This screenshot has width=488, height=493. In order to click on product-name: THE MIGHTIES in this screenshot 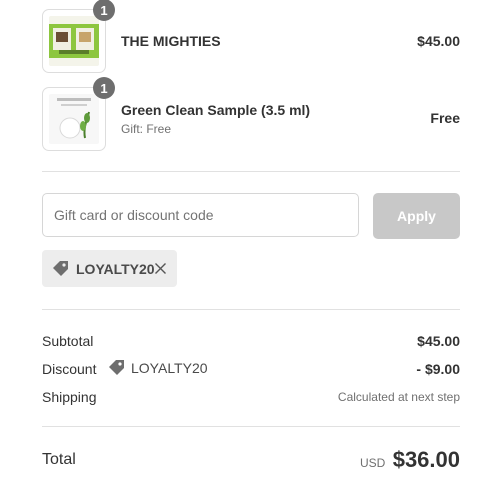, I will do `click(171, 41)`.